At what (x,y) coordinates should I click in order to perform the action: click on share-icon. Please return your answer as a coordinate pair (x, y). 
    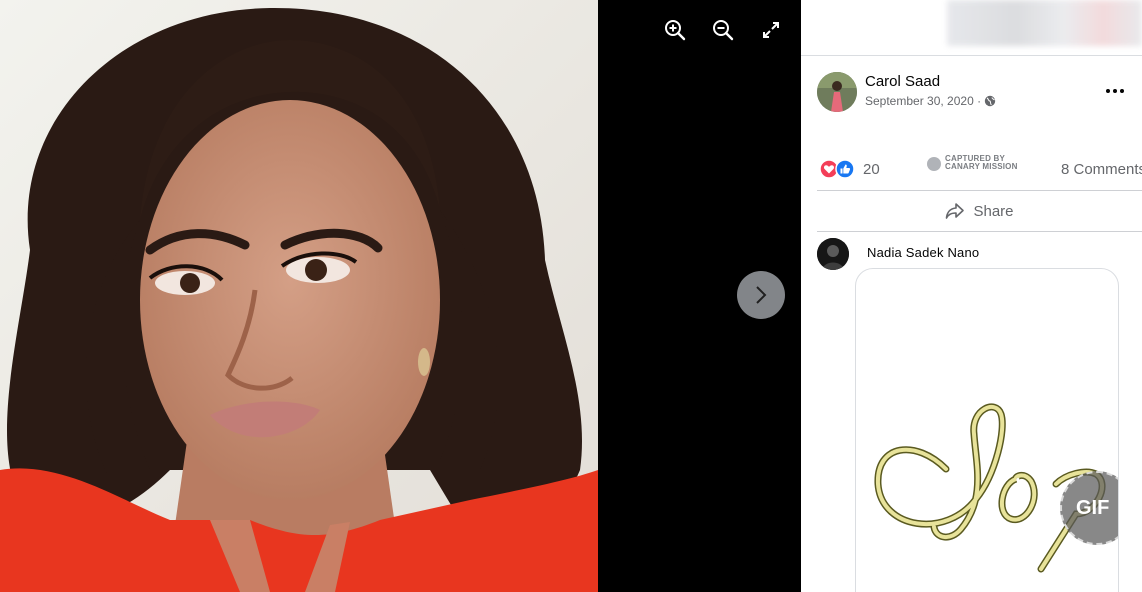
    Looking at the image, I should click on (955, 211).